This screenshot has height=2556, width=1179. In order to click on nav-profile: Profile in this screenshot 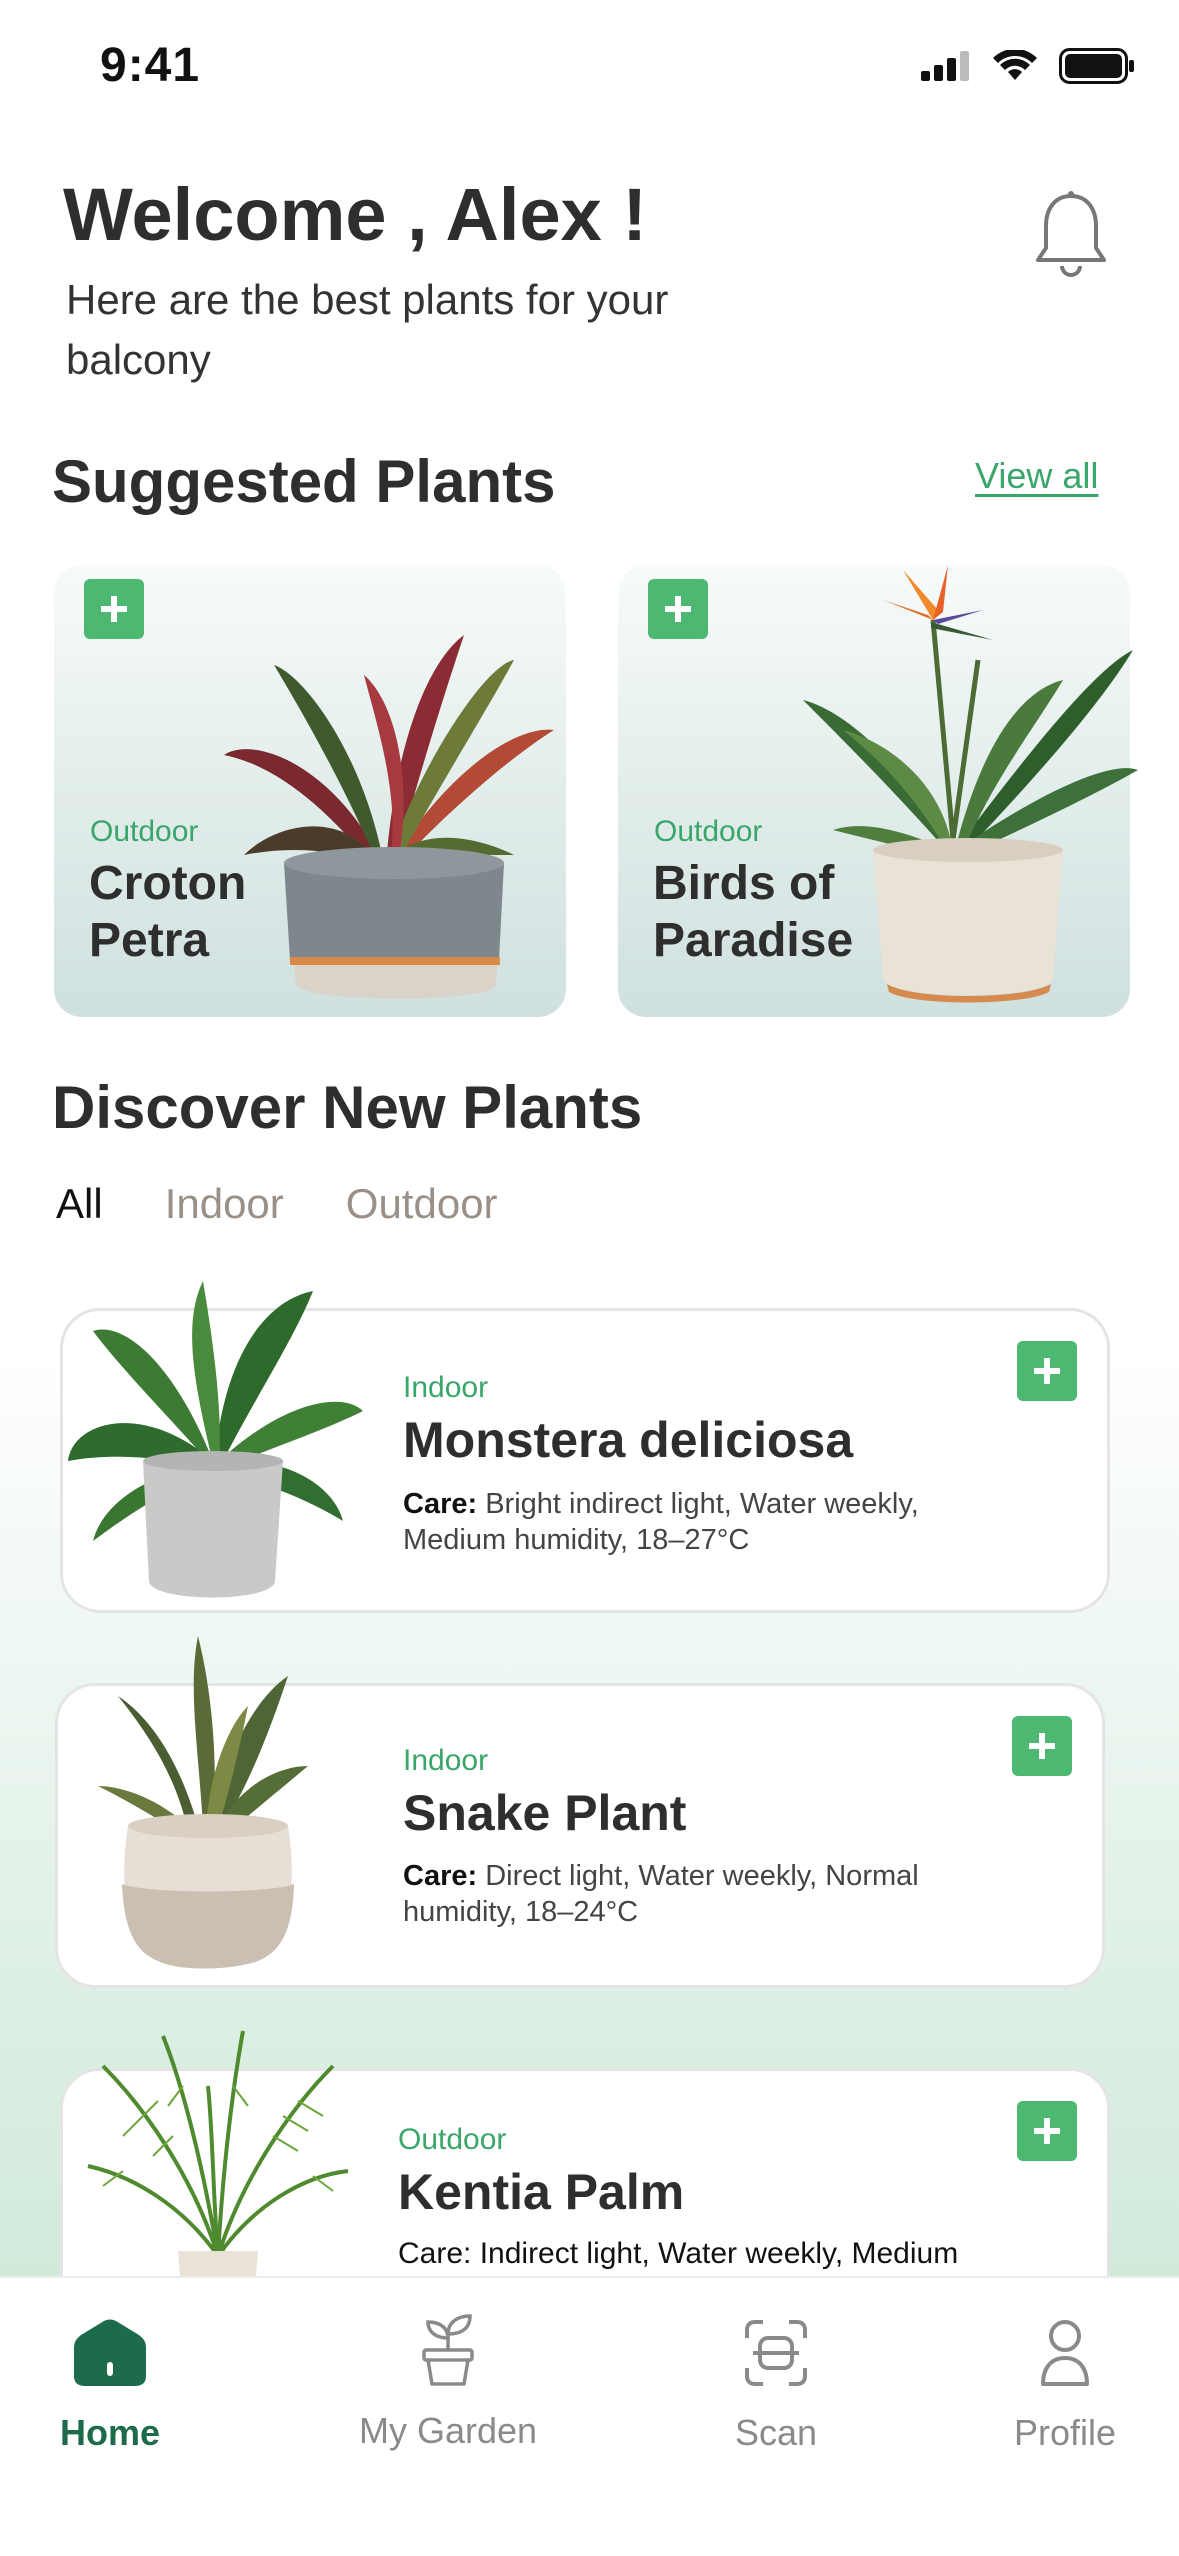, I will do `click(1065, 2386)`.